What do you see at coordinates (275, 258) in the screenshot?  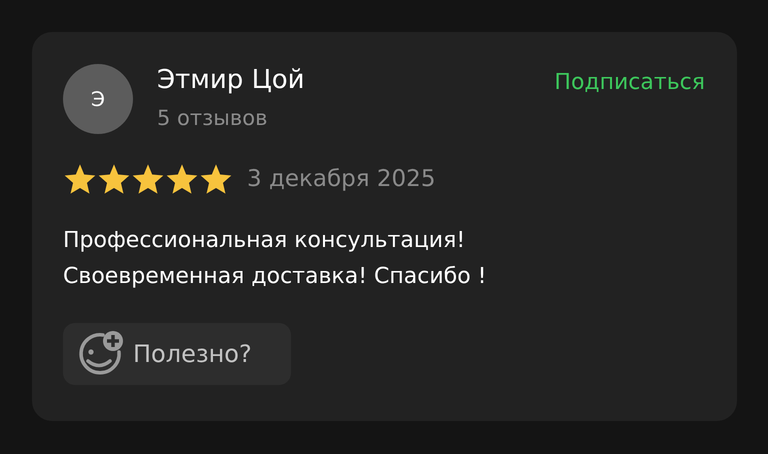 I see `review-text: Профессиональная консультация! Своевременная доставка! Спасибо !` at bounding box center [275, 258].